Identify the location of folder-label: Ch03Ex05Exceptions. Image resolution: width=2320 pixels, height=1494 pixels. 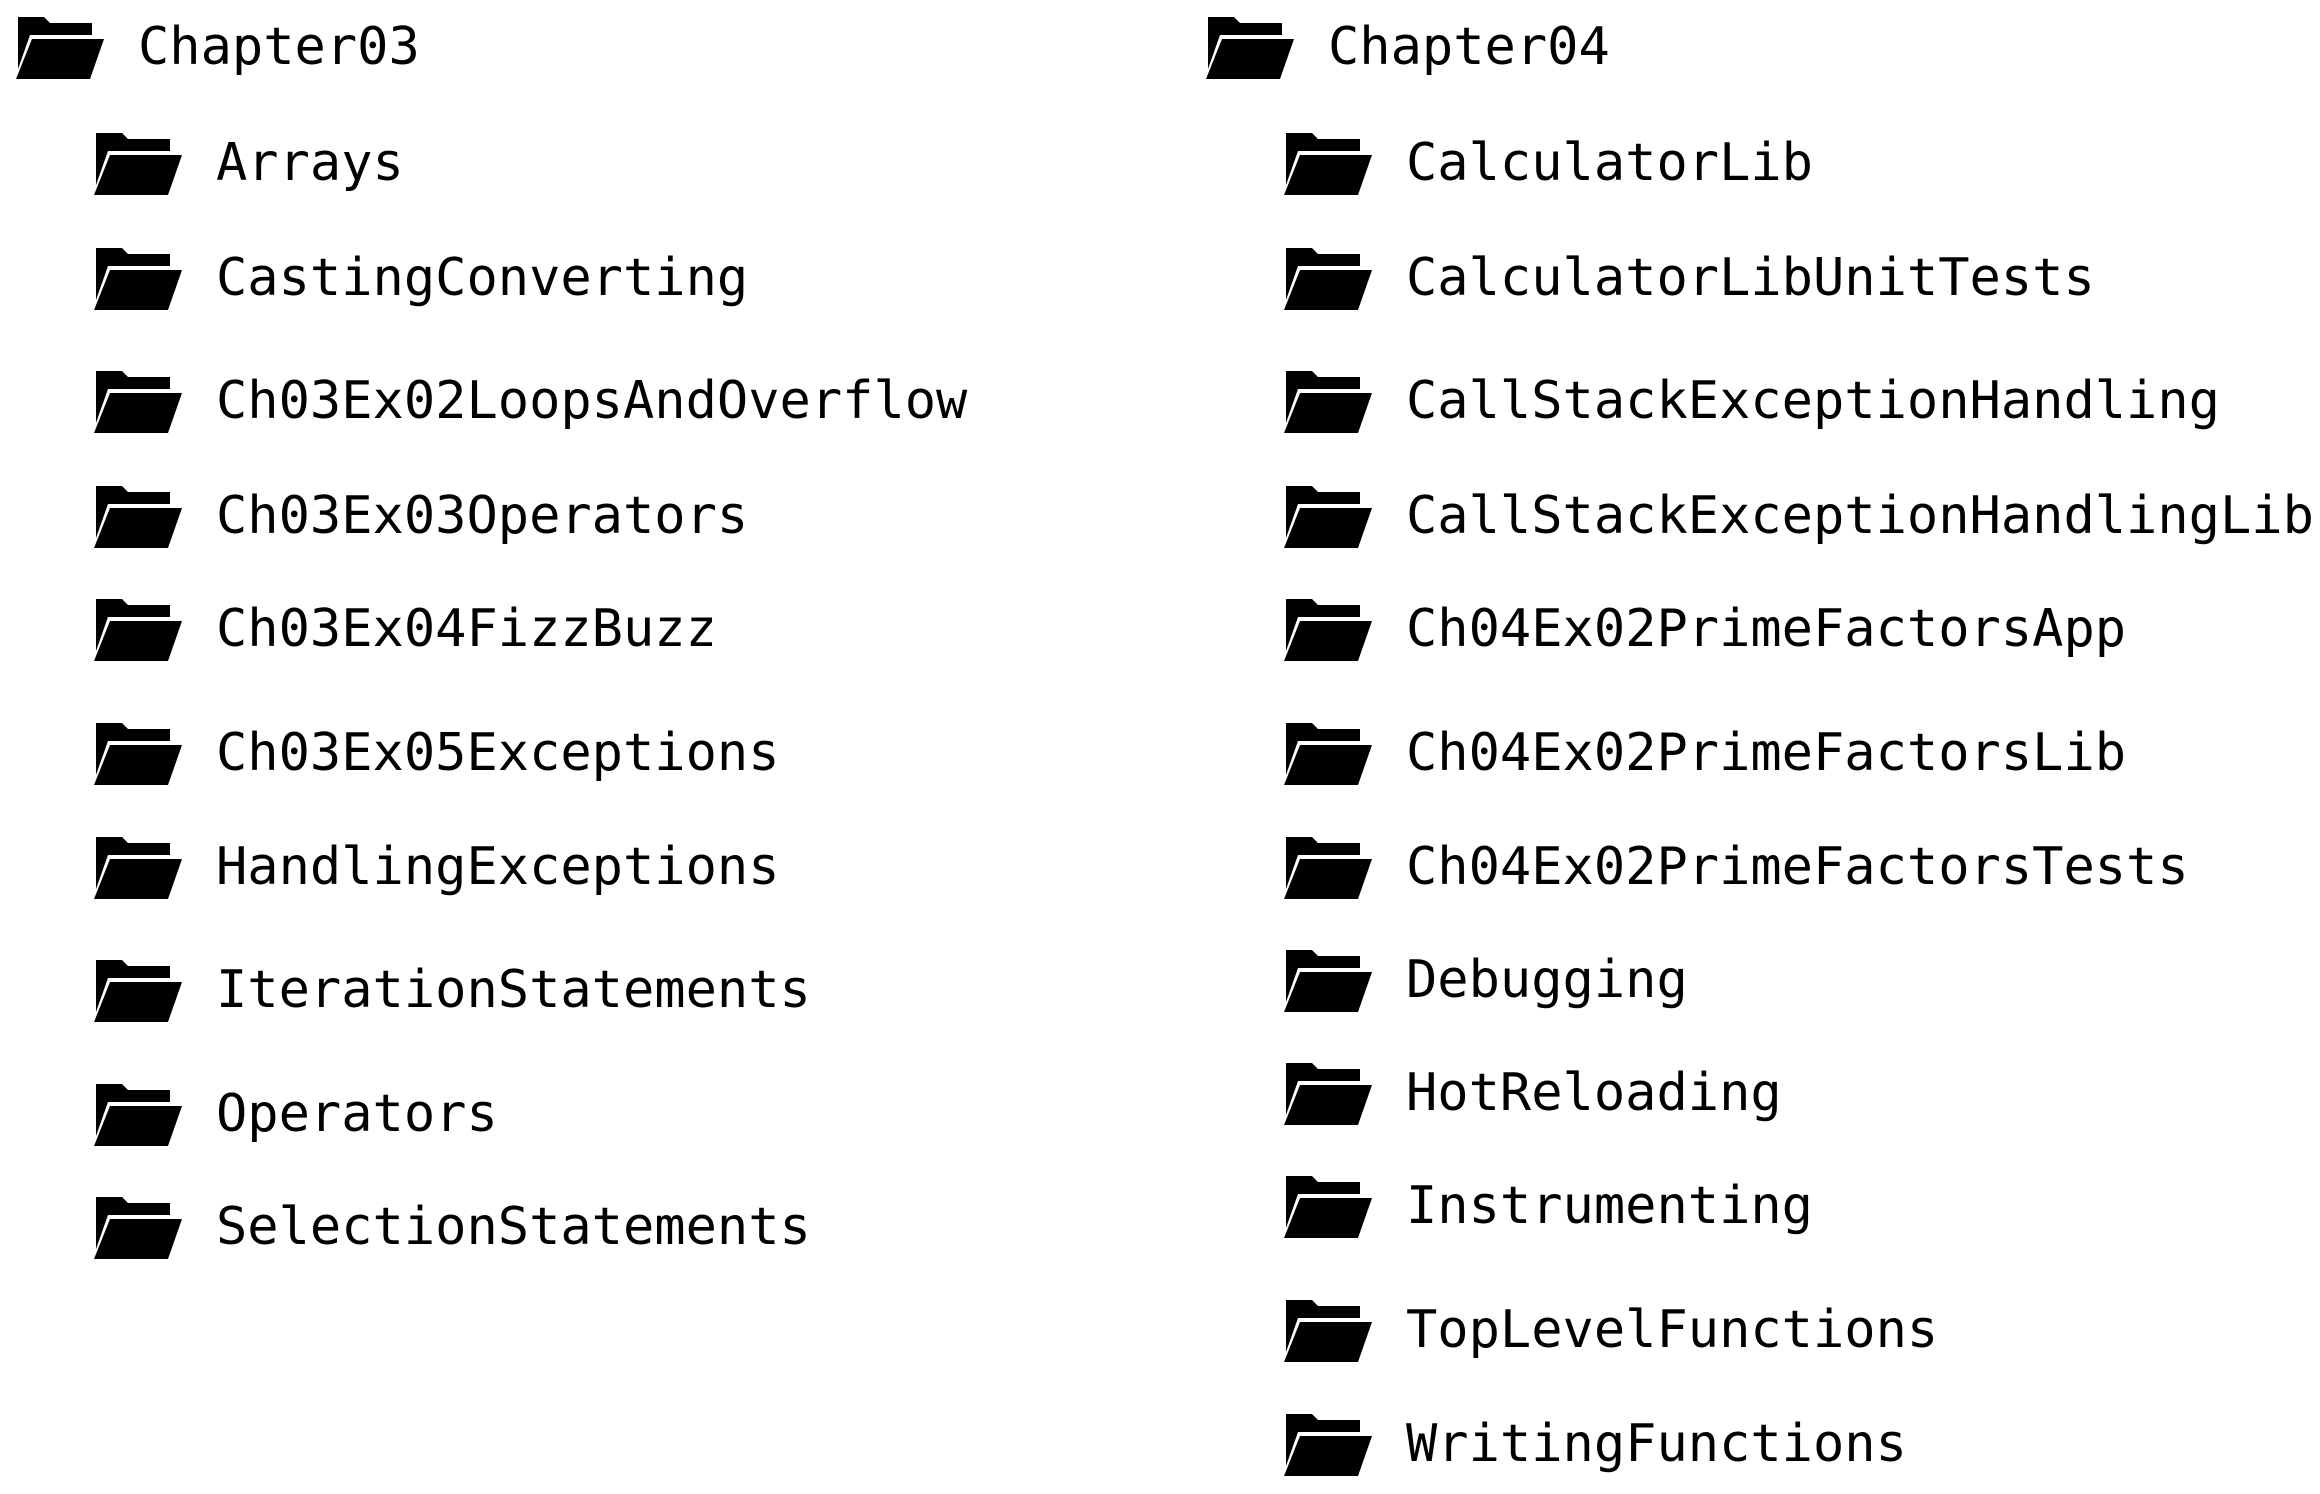
(498, 753).